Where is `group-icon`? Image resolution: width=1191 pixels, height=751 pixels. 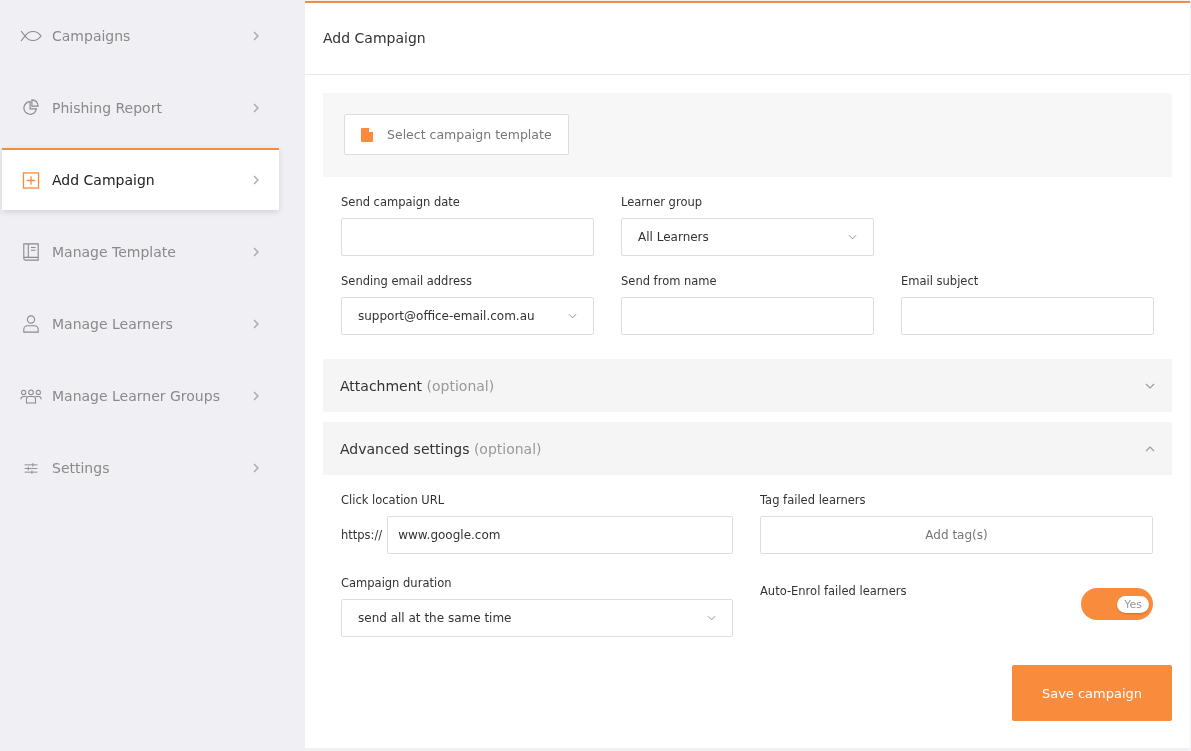 group-icon is located at coordinates (31, 396).